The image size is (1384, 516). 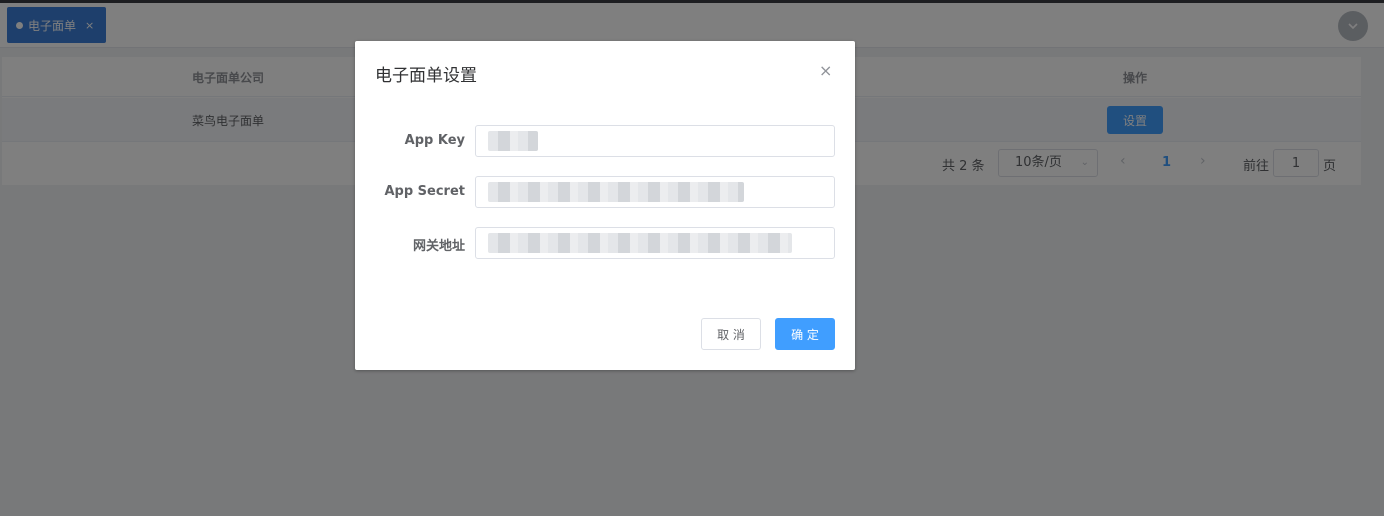 What do you see at coordinates (434, 140) in the screenshot?
I see `app-key-label: App Key` at bounding box center [434, 140].